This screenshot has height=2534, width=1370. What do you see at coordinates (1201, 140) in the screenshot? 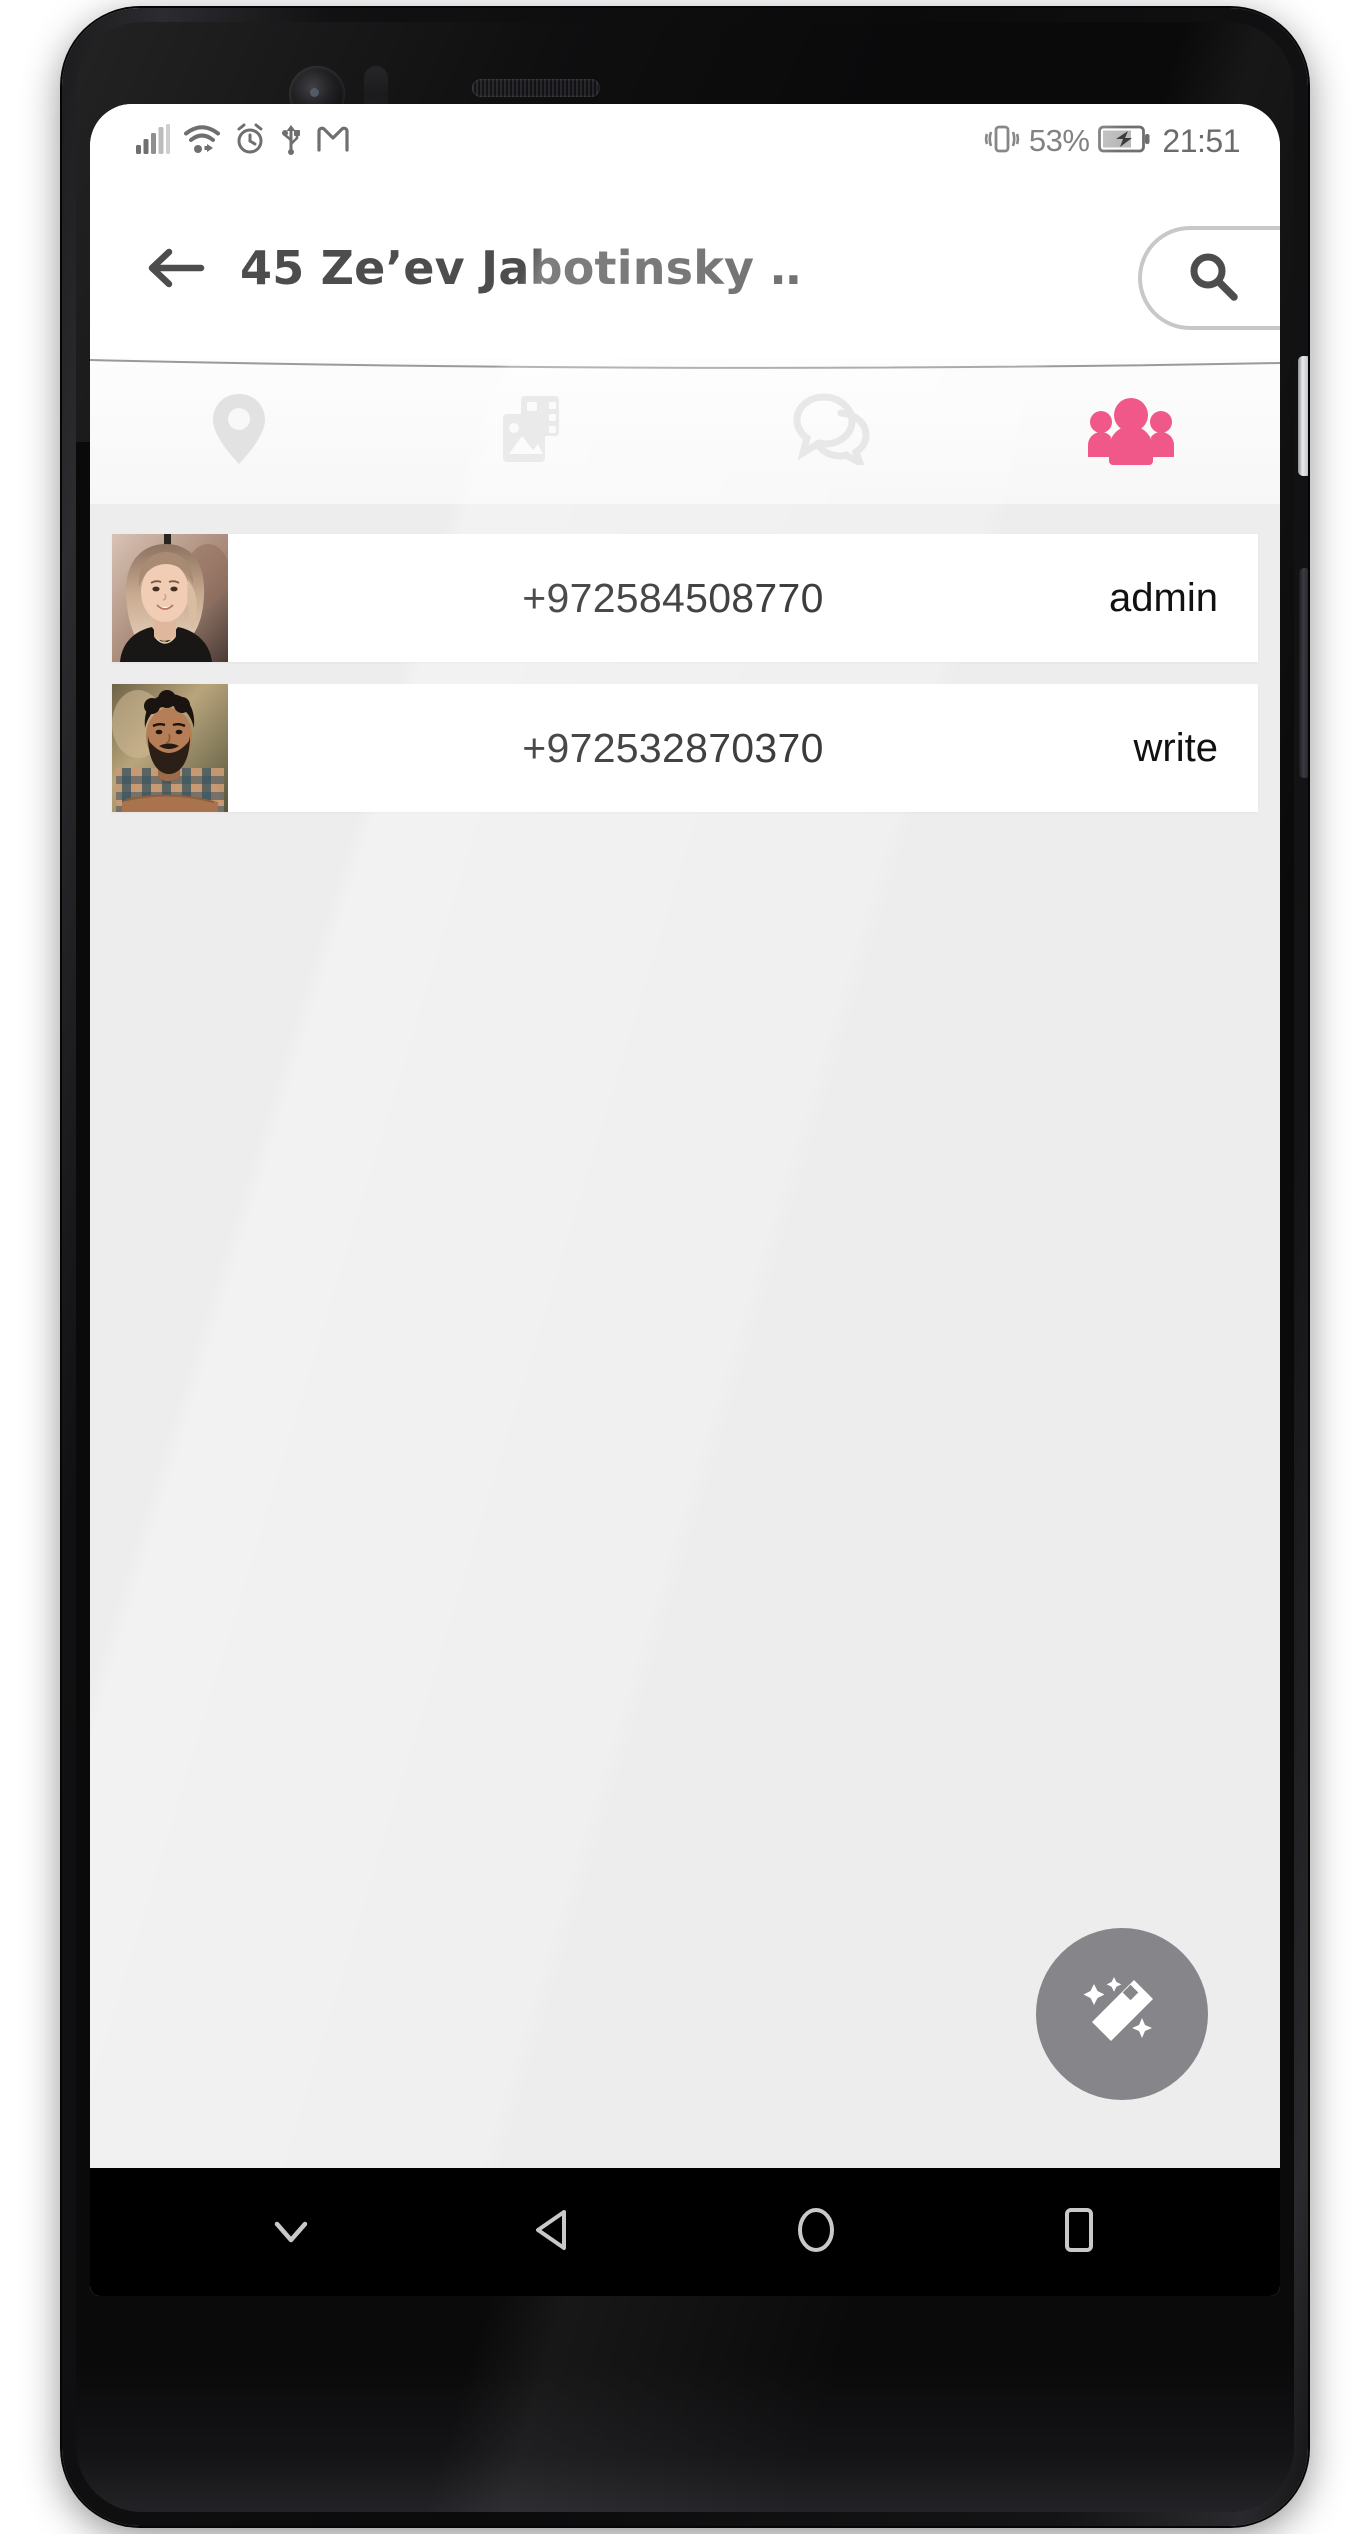
I see `status-clock: 21:51` at bounding box center [1201, 140].